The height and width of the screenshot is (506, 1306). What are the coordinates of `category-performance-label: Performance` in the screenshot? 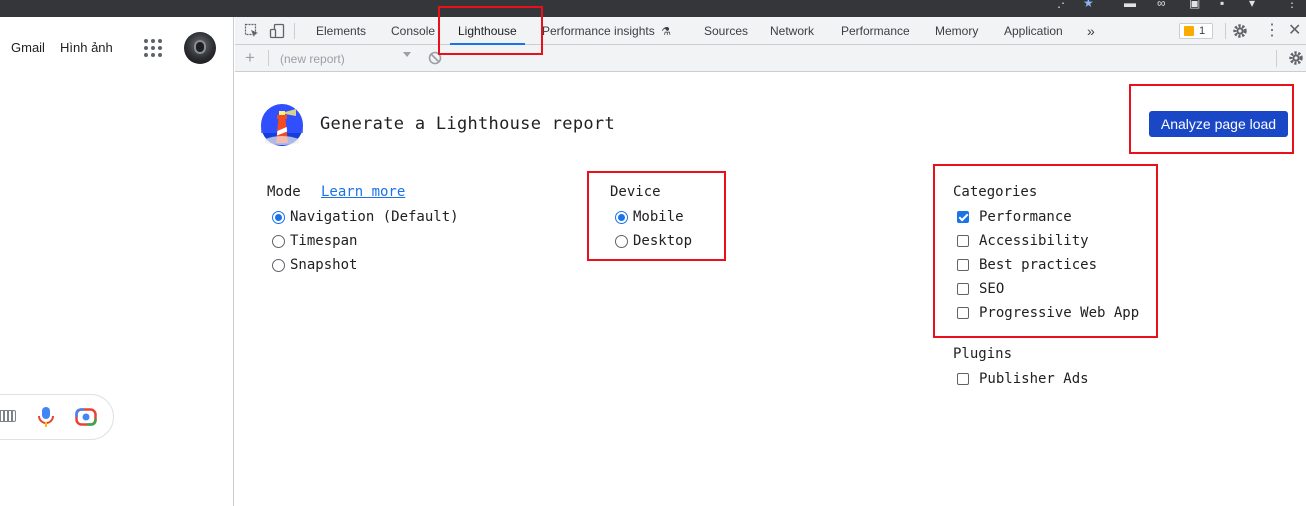 It's located at (1025, 217).